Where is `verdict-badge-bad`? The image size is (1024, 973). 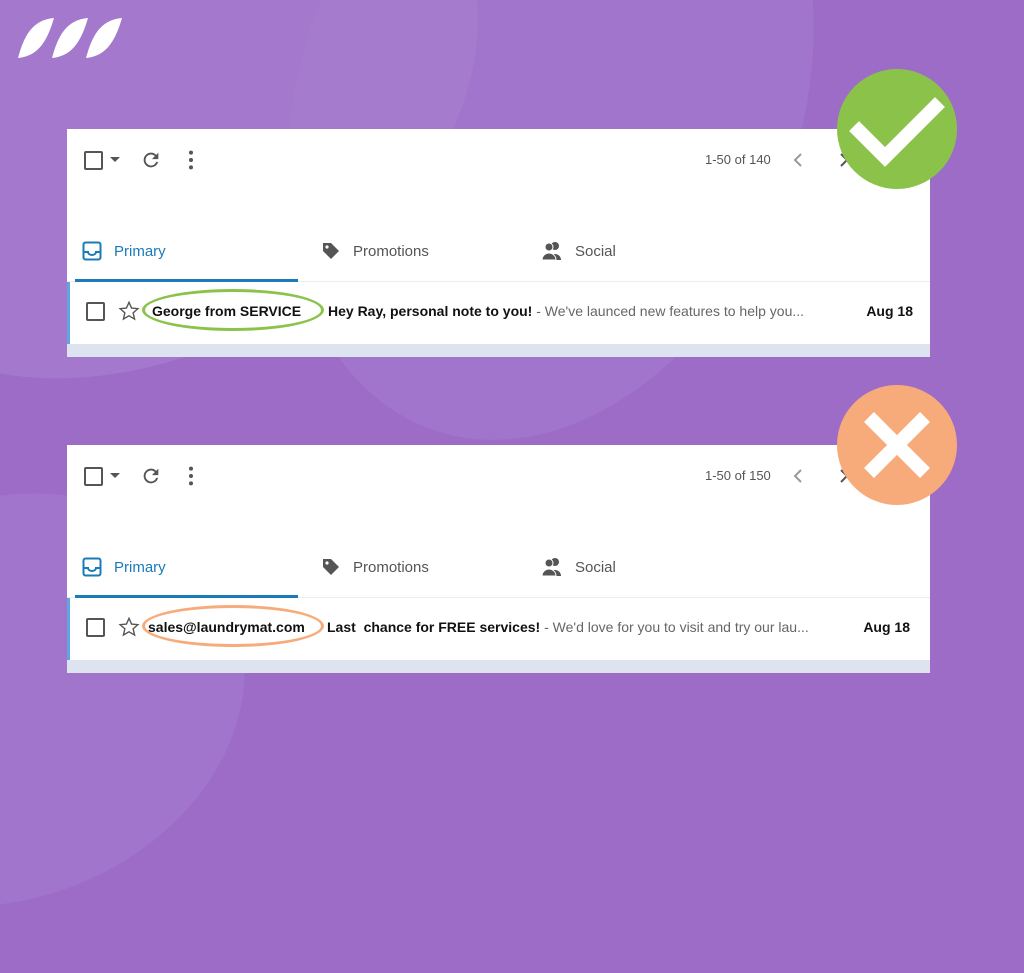
verdict-badge-bad is located at coordinates (897, 445).